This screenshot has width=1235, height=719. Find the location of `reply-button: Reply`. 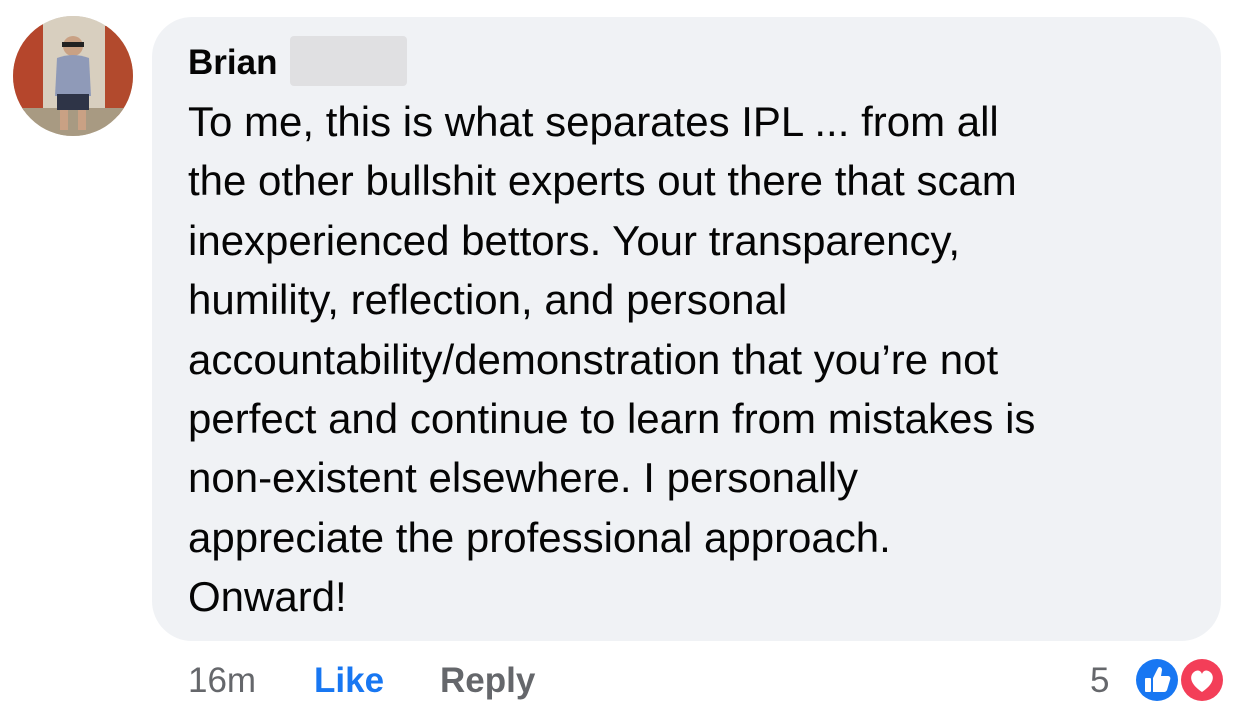

reply-button: Reply is located at coordinates (487, 681).